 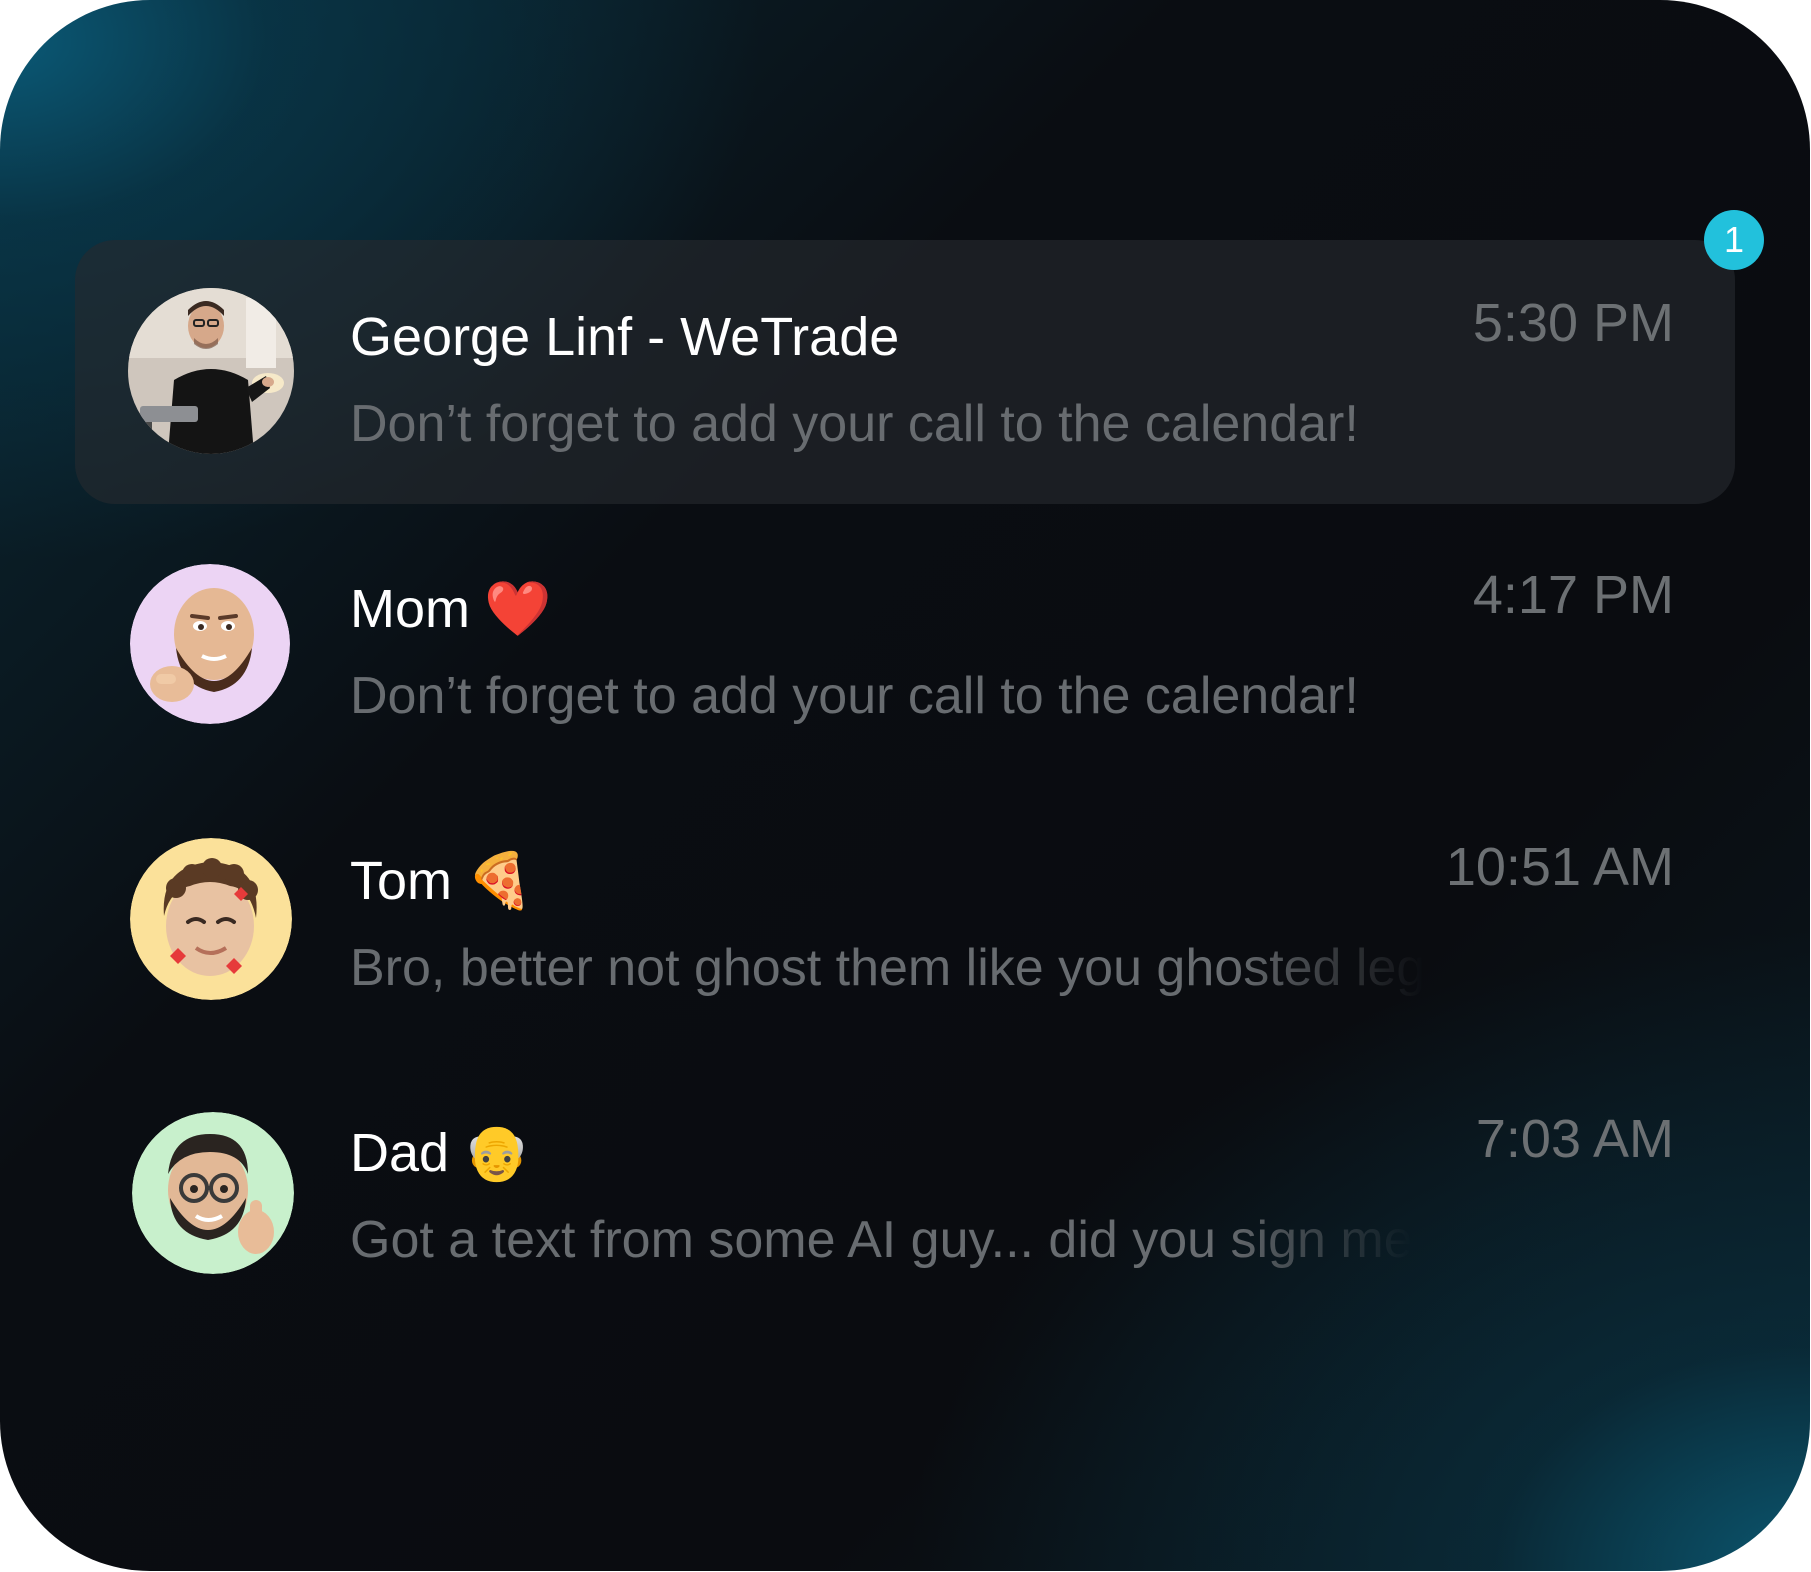 I want to click on memoji-bearded-man-icon, so click(x=210, y=644).